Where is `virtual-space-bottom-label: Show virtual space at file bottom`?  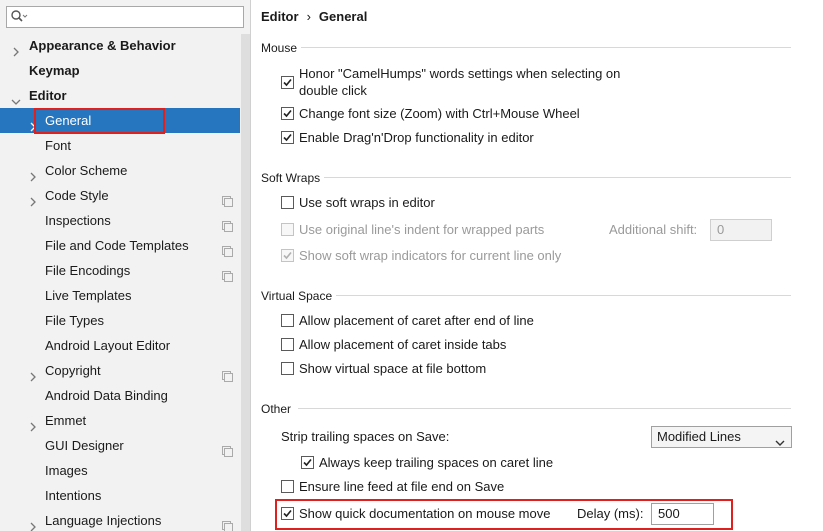 virtual-space-bottom-label: Show virtual space at file bottom is located at coordinates (393, 368).